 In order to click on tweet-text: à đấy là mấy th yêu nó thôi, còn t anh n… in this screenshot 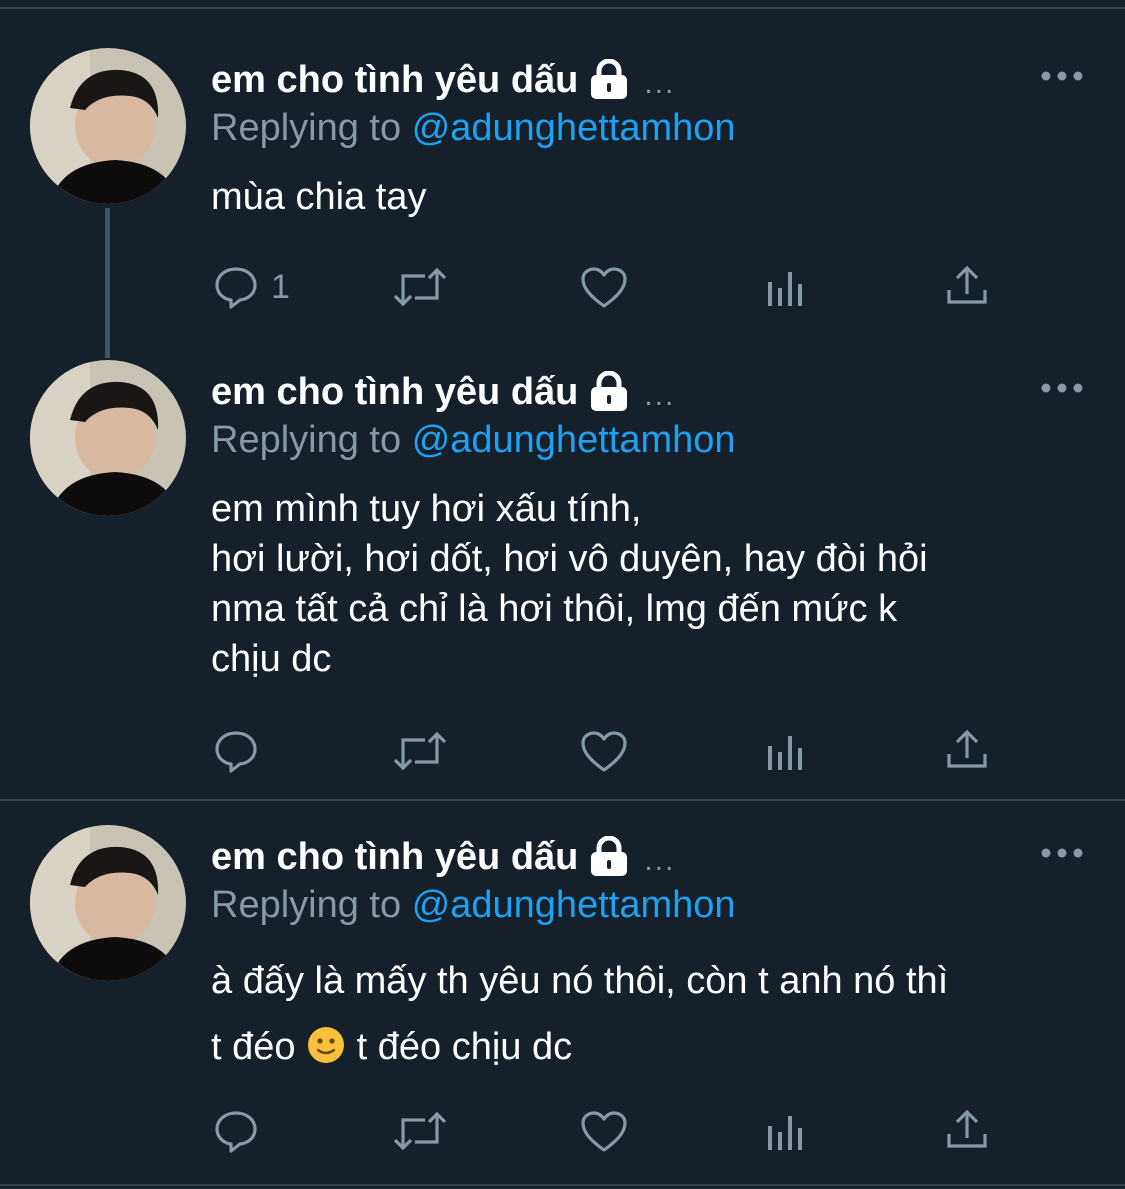, I will do `click(651, 1014)`.